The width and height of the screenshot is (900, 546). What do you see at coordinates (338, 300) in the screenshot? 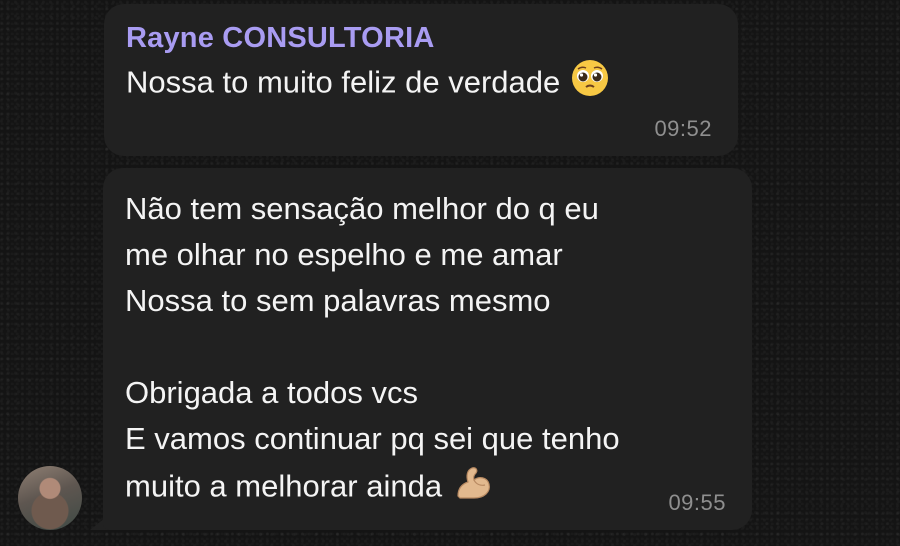
I see `message-line: Nossa to sem palavras mesmo` at bounding box center [338, 300].